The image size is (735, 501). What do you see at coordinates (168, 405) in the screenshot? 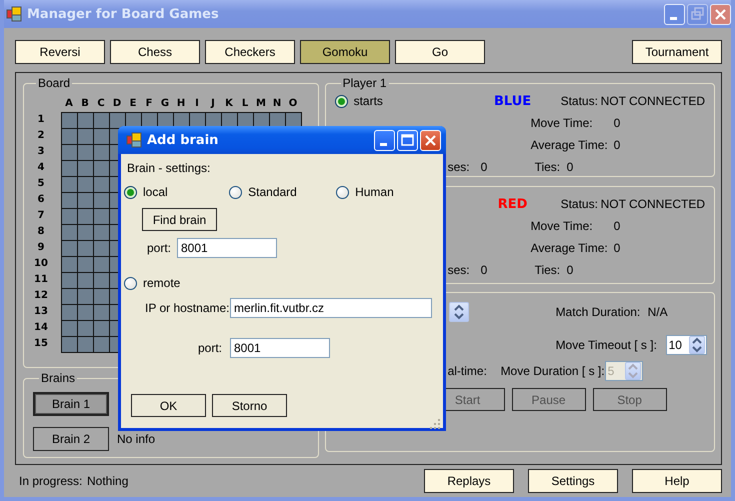
I see `dialog-button: OK` at bounding box center [168, 405].